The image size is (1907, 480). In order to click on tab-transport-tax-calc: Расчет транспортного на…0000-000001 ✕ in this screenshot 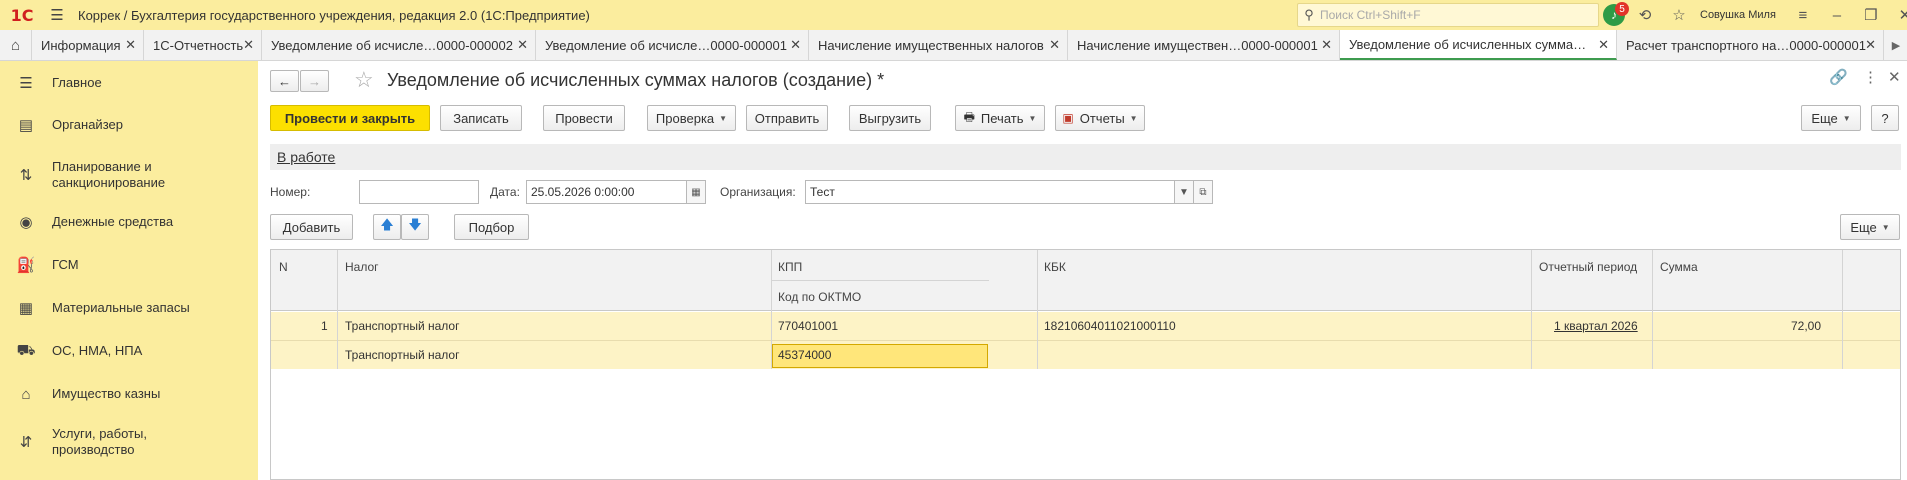, I will do `click(1750, 45)`.